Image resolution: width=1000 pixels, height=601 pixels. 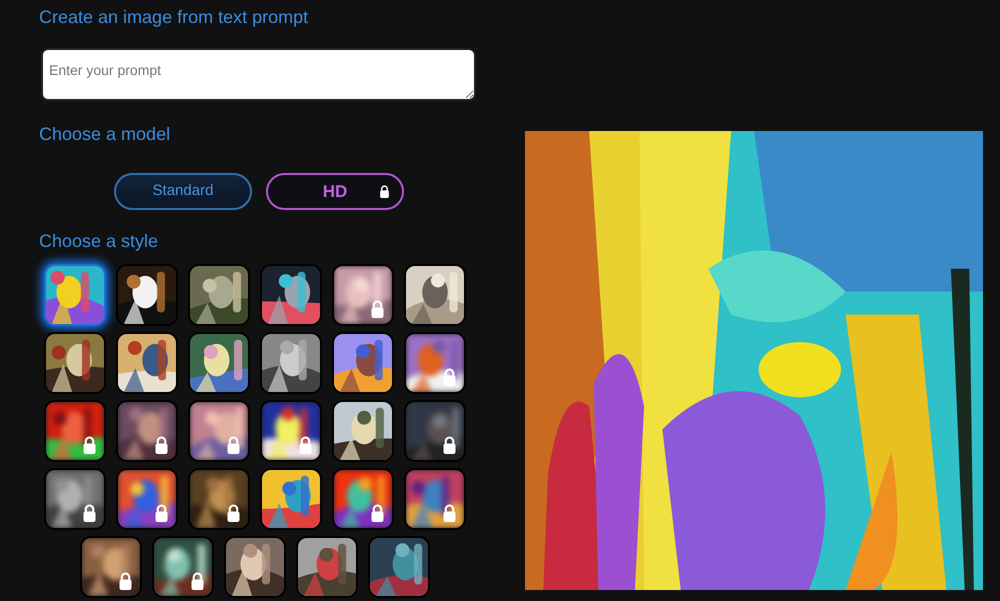 What do you see at coordinates (99, 241) in the screenshot?
I see `section-heading: Choose a style` at bounding box center [99, 241].